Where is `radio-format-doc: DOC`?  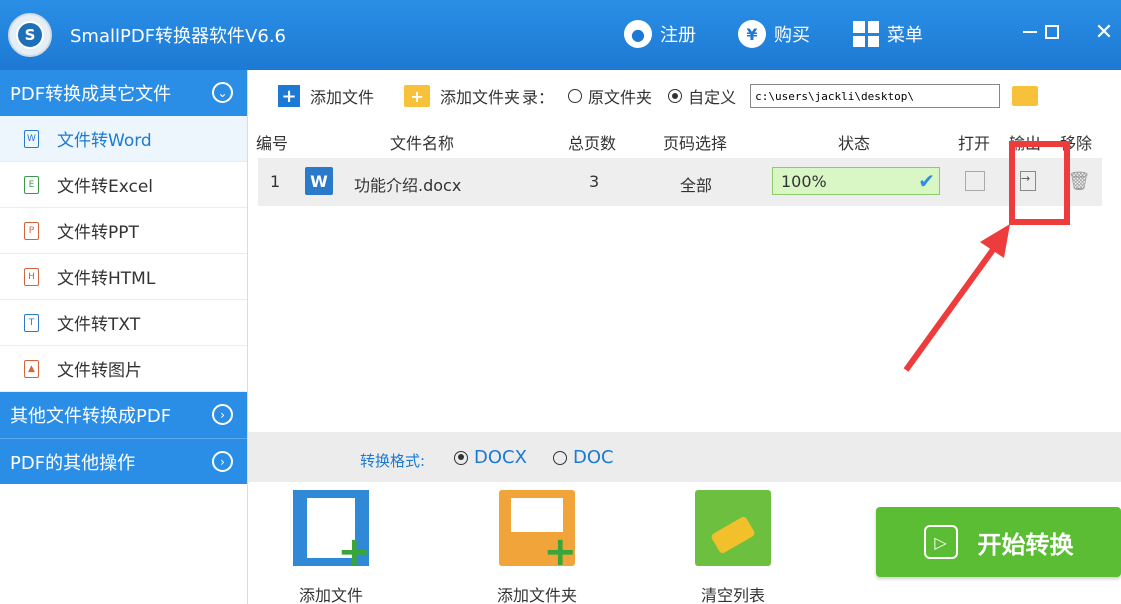
radio-format-doc: DOC is located at coordinates (583, 457).